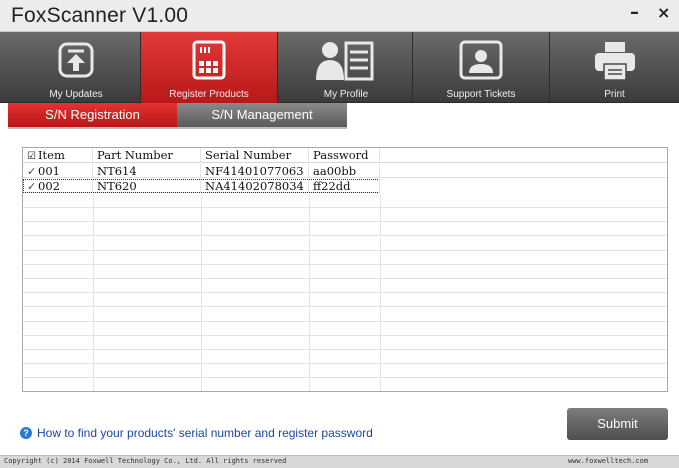 This screenshot has width=679, height=468. Describe the element at coordinates (344, 186) in the screenshot. I see `password-cell: ff22dd` at that location.